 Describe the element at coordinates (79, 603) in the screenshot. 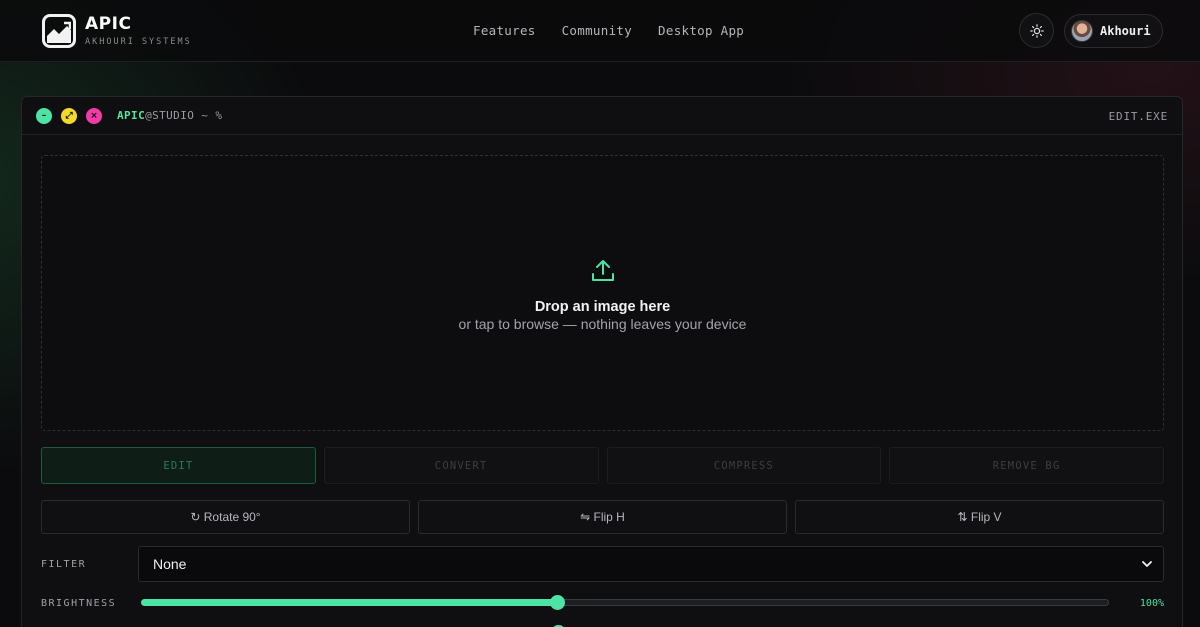

I see `brightness-label: BRIGHTNESS` at that location.